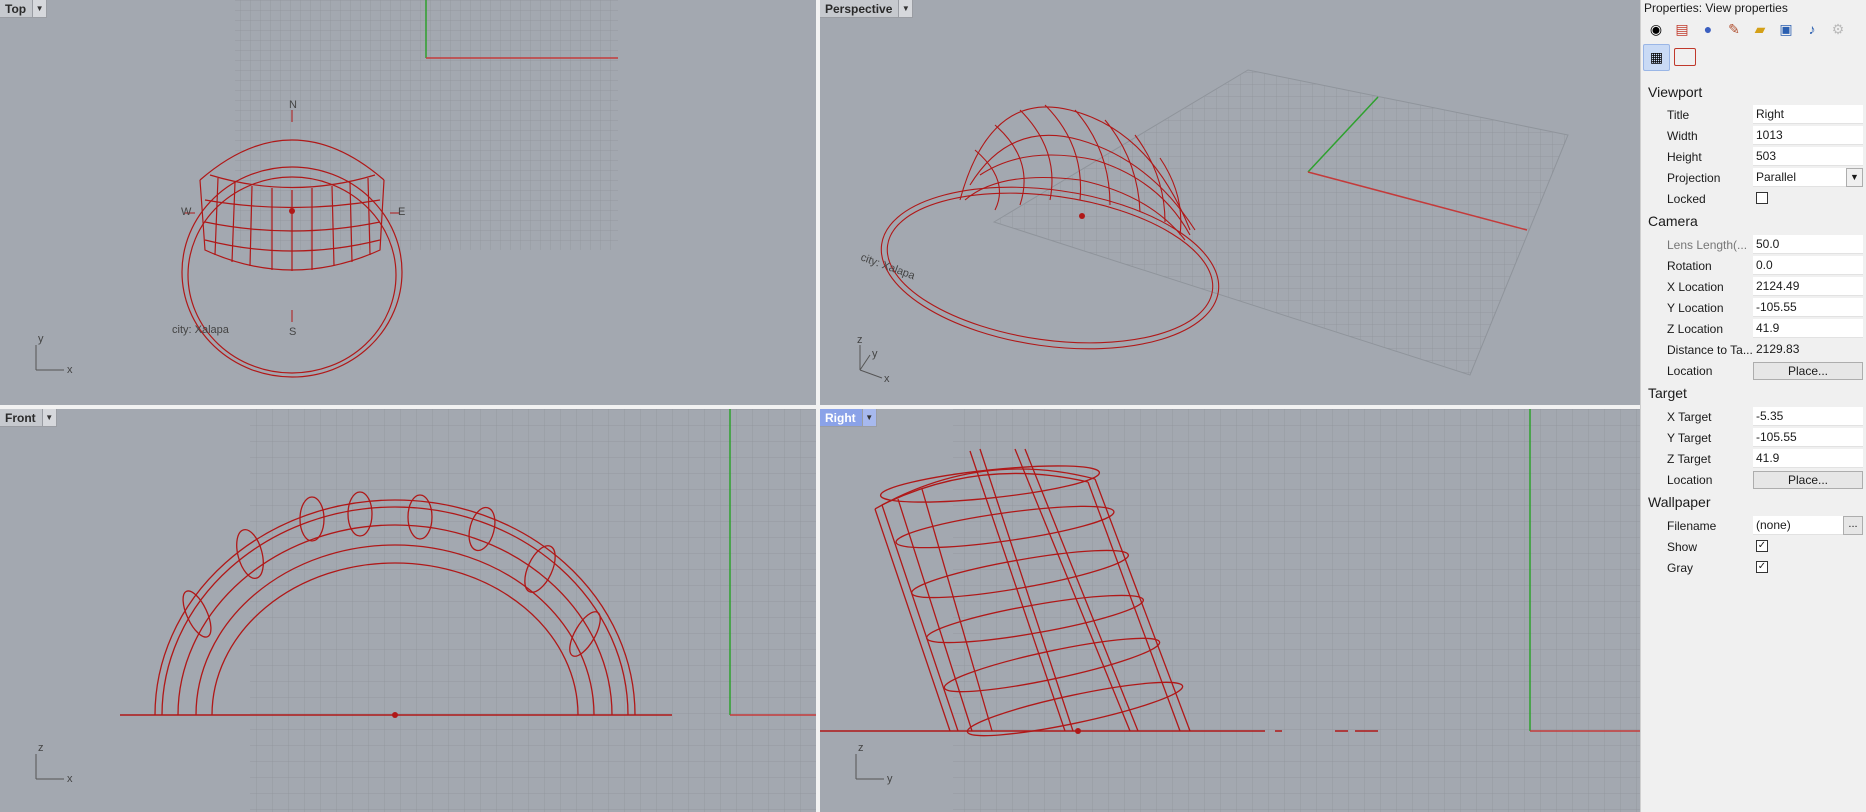 The height and width of the screenshot is (812, 1866). What do you see at coordinates (1753, 568) in the screenshot?
I see `row-gray: Gray ✓` at bounding box center [1753, 568].